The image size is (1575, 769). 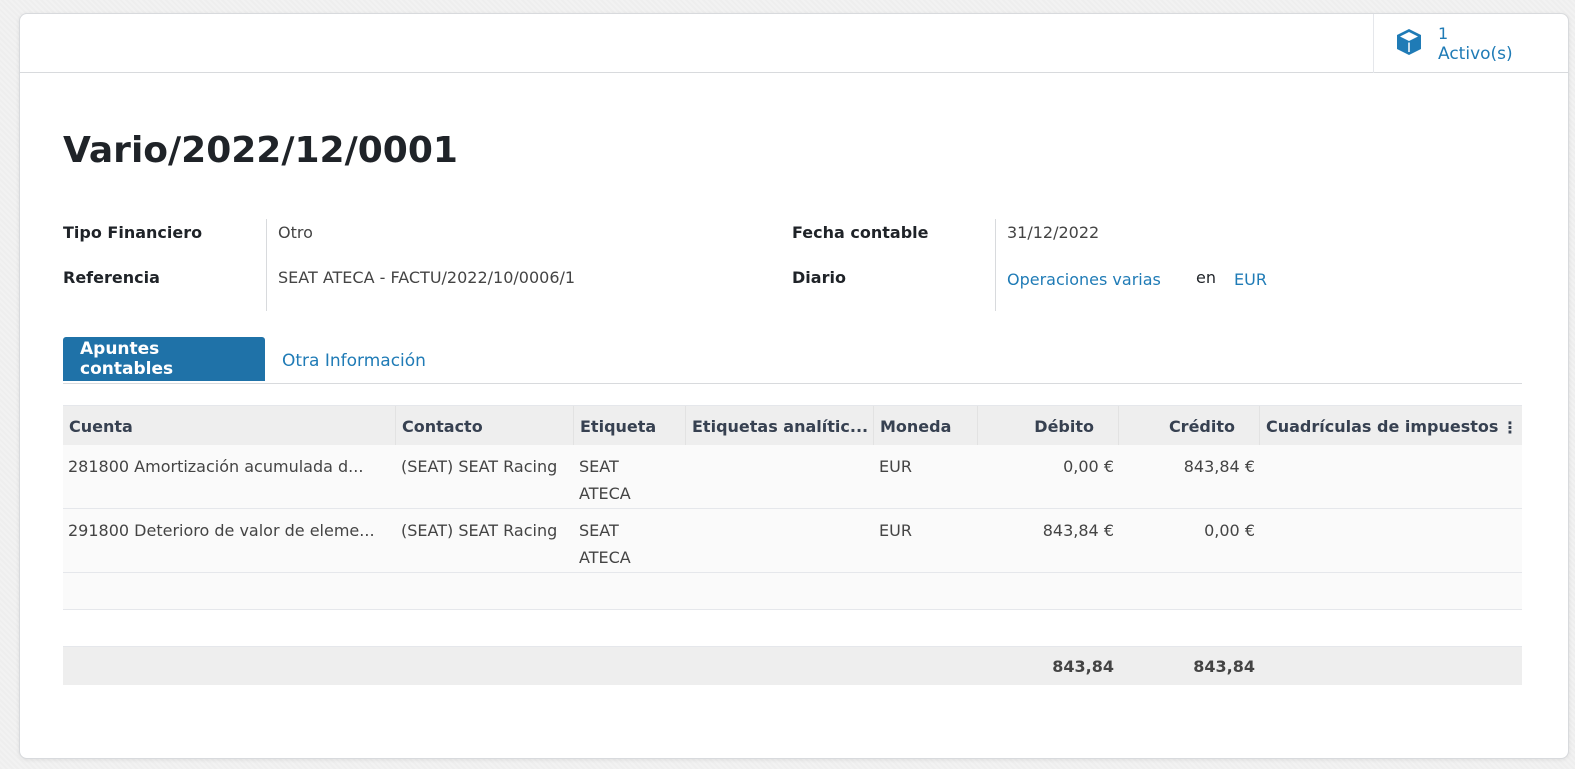 I want to click on referencia-label: Referencia, so click(x=111, y=277).